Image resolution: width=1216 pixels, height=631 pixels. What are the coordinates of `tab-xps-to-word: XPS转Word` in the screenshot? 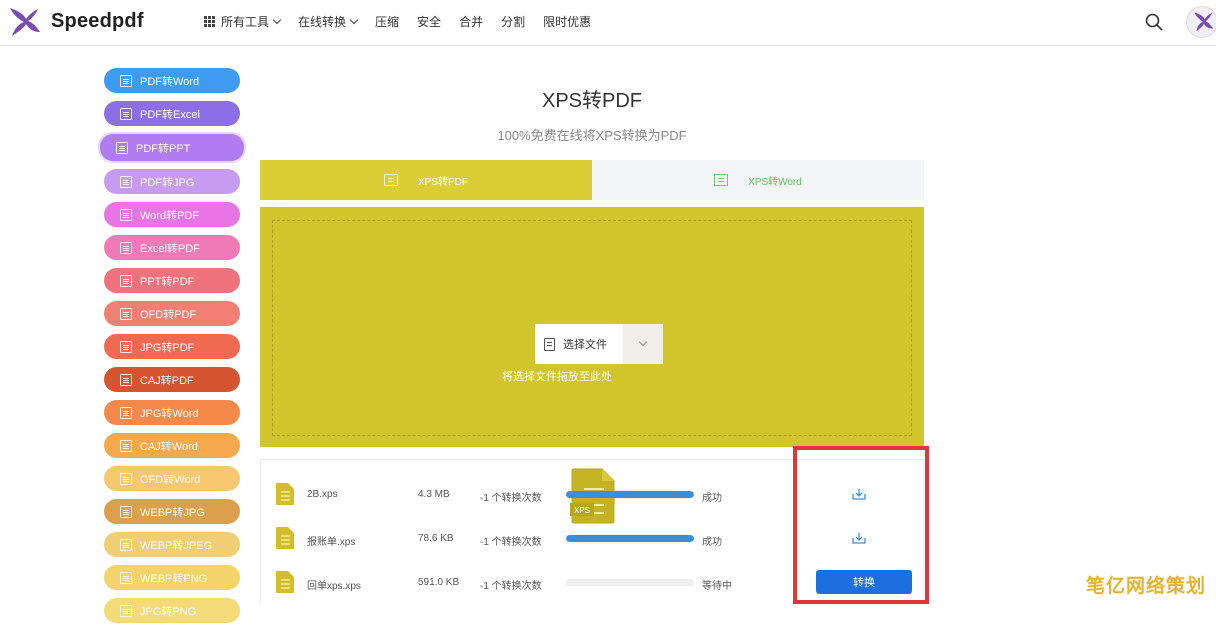 It's located at (758, 180).